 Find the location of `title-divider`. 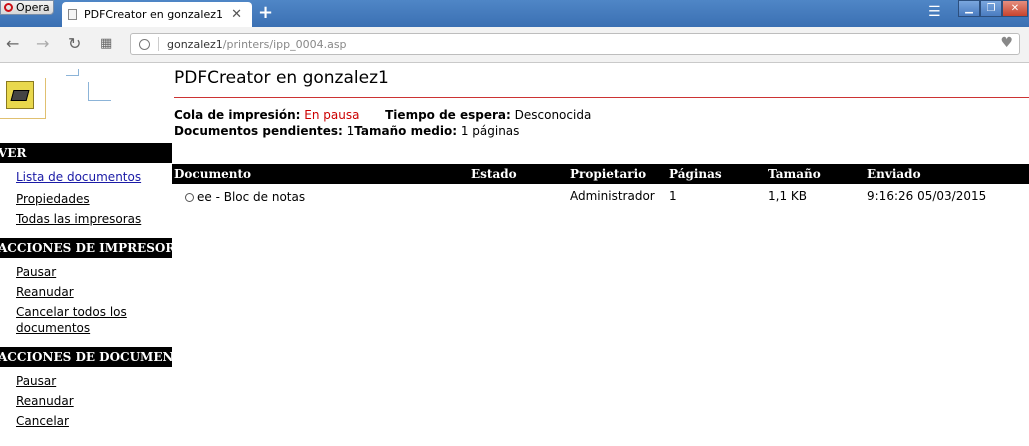

title-divider is located at coordinates (601, 97).